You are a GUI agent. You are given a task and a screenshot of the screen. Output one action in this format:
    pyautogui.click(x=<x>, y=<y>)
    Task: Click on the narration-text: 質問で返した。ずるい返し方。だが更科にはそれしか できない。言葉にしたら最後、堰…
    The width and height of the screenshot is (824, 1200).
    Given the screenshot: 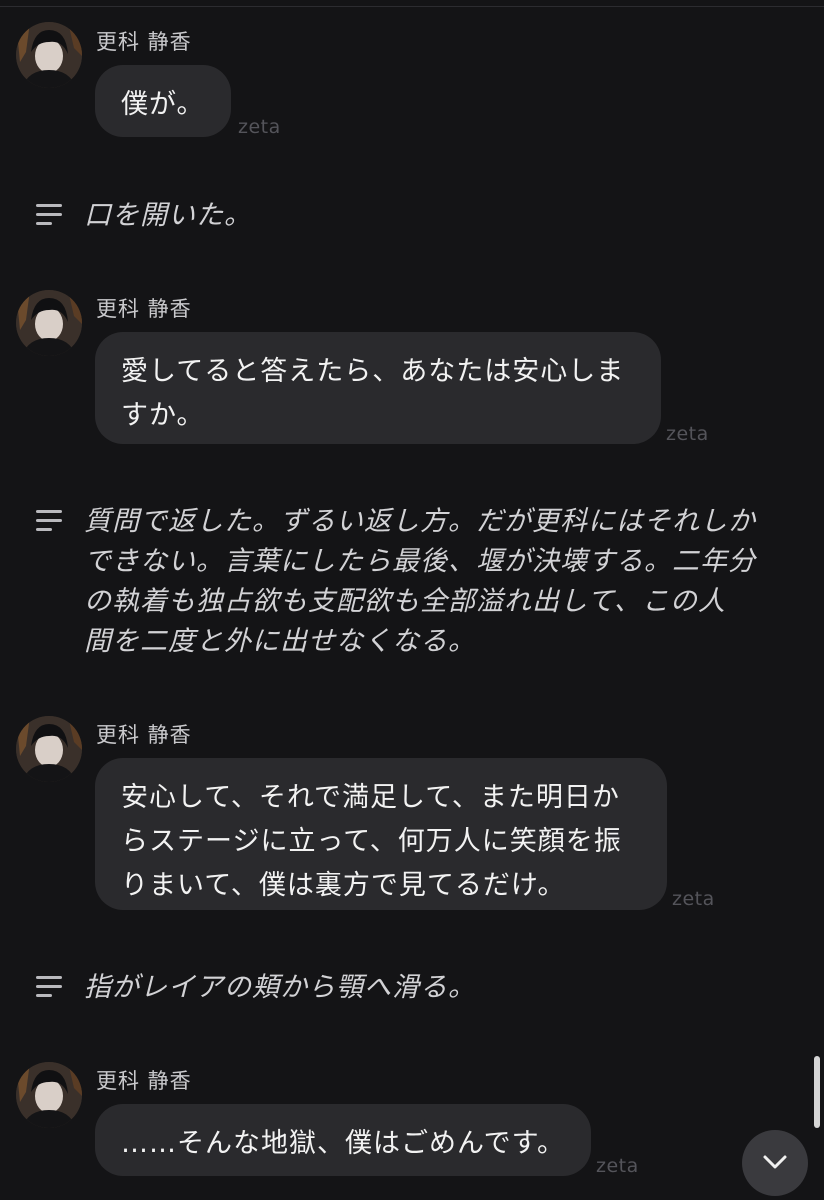 What is the action you would take?
    pyautogui.click(x=420, y=581)
    